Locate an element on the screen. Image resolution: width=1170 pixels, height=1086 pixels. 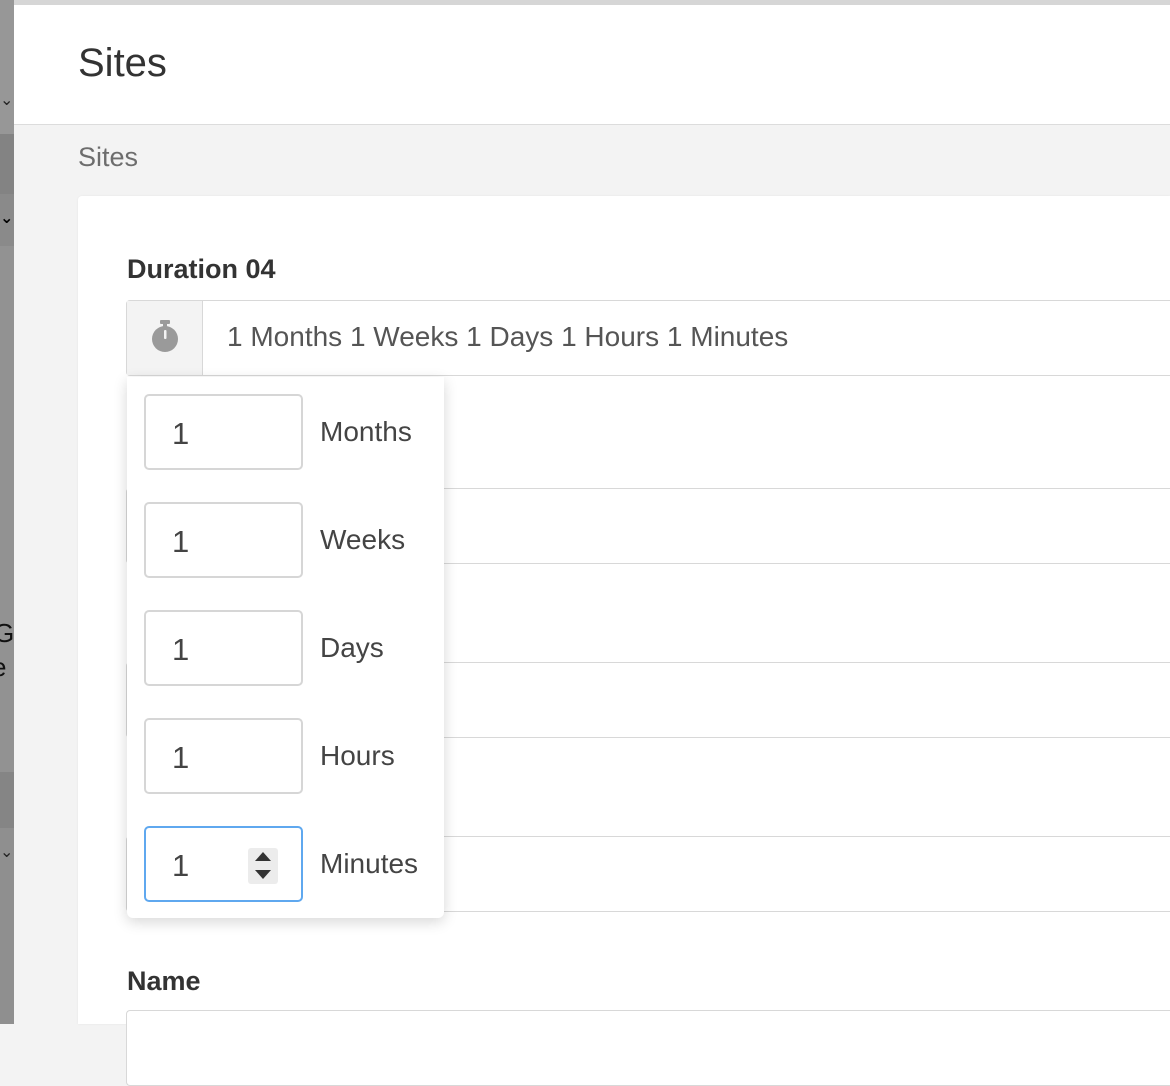
duration-row-months: 1 Months is located at coordinates (294, 432).